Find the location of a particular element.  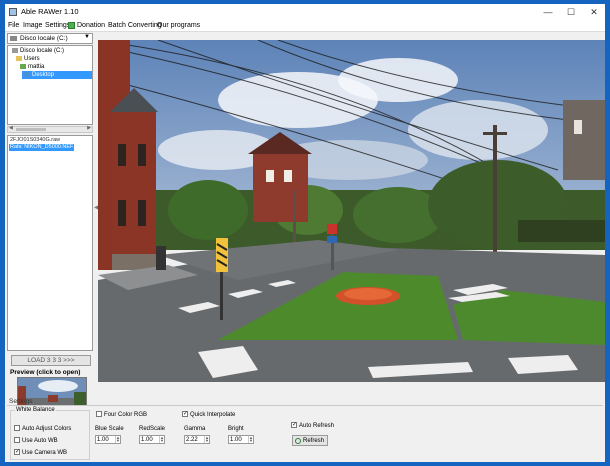

close-button: ✕ is located at coordinates (594, 12).